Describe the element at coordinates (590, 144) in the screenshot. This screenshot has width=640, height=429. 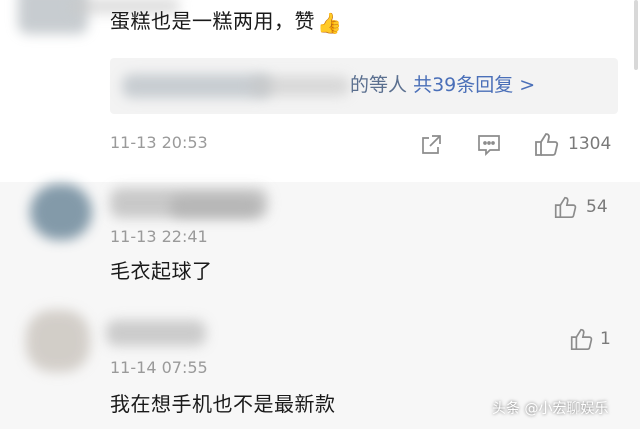
I see `like-count: 1304` at that location.